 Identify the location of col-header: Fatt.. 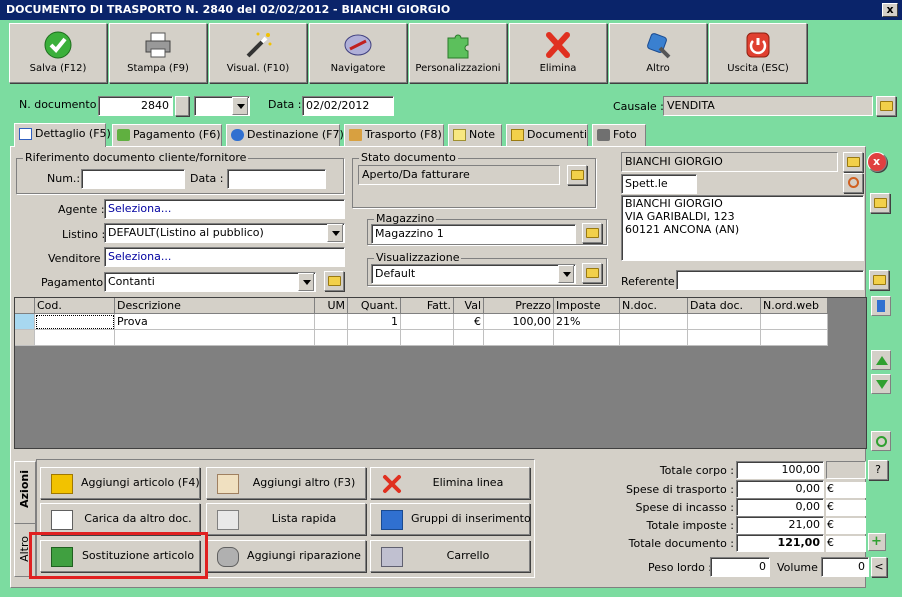
(427, 306).